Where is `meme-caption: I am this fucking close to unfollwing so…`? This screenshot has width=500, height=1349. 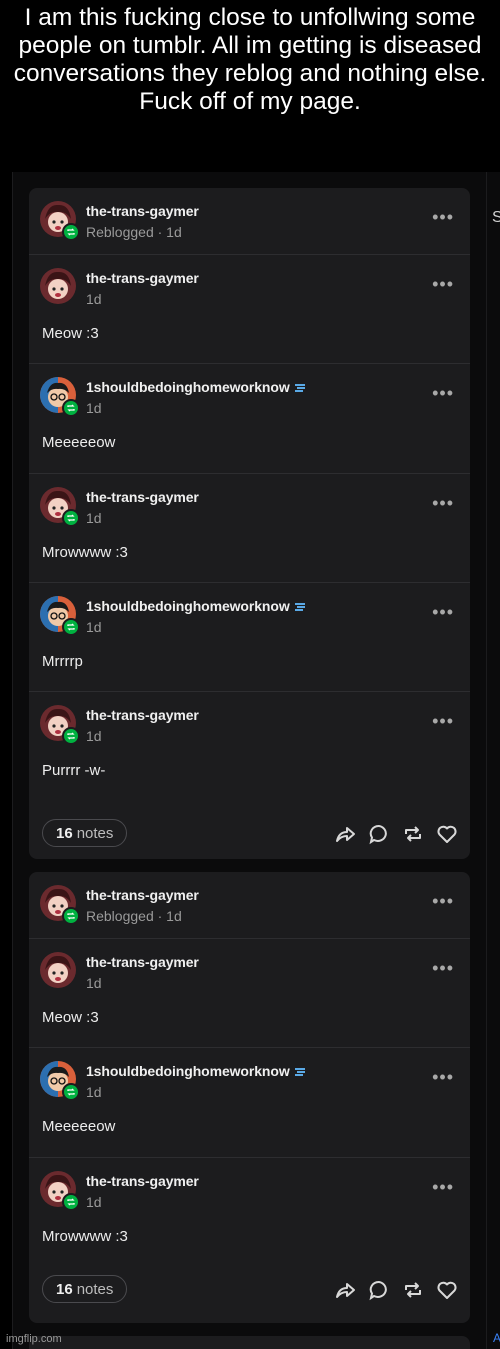 meme-caption: I am this fucking close to unfollwing so… is located at coordinates (250, 59).